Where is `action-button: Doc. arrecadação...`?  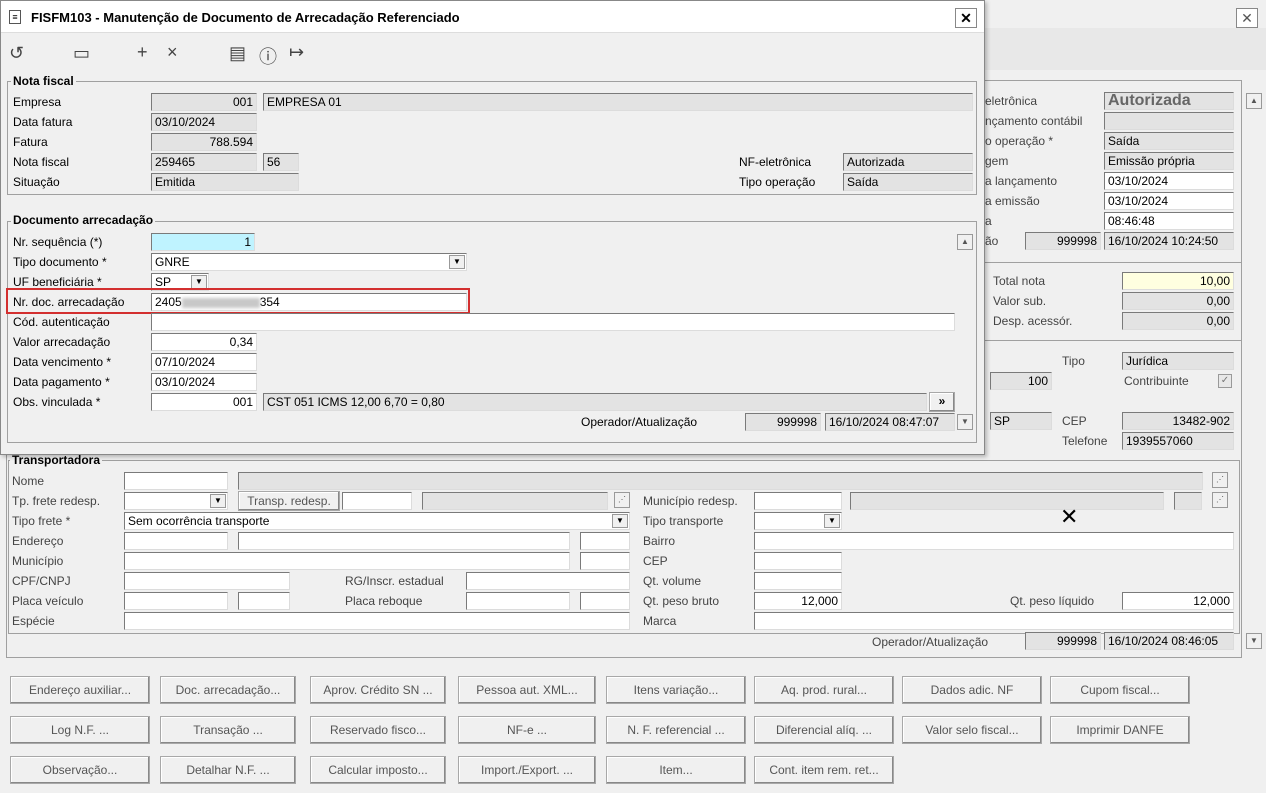
action-button: Doc. arrecadação... is located at coordinates (228, 690).